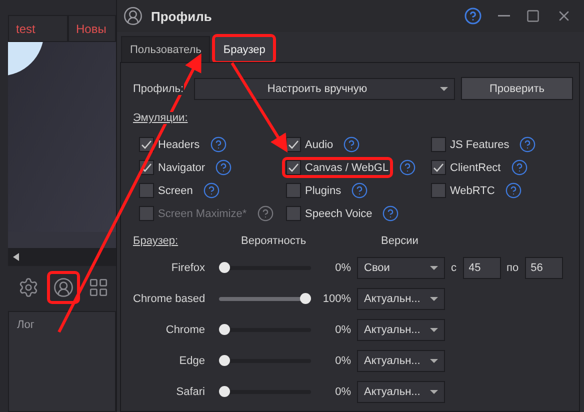  What do you see at coordinates (470, 144) in the screenshot?
I see `checkbox: JS Features` at bounding box center [470, 144].